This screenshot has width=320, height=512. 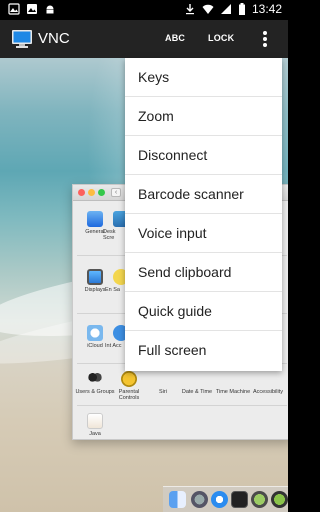 I want to click on pref-internet-accounts: Int Acc, so click(x=117, y=337).